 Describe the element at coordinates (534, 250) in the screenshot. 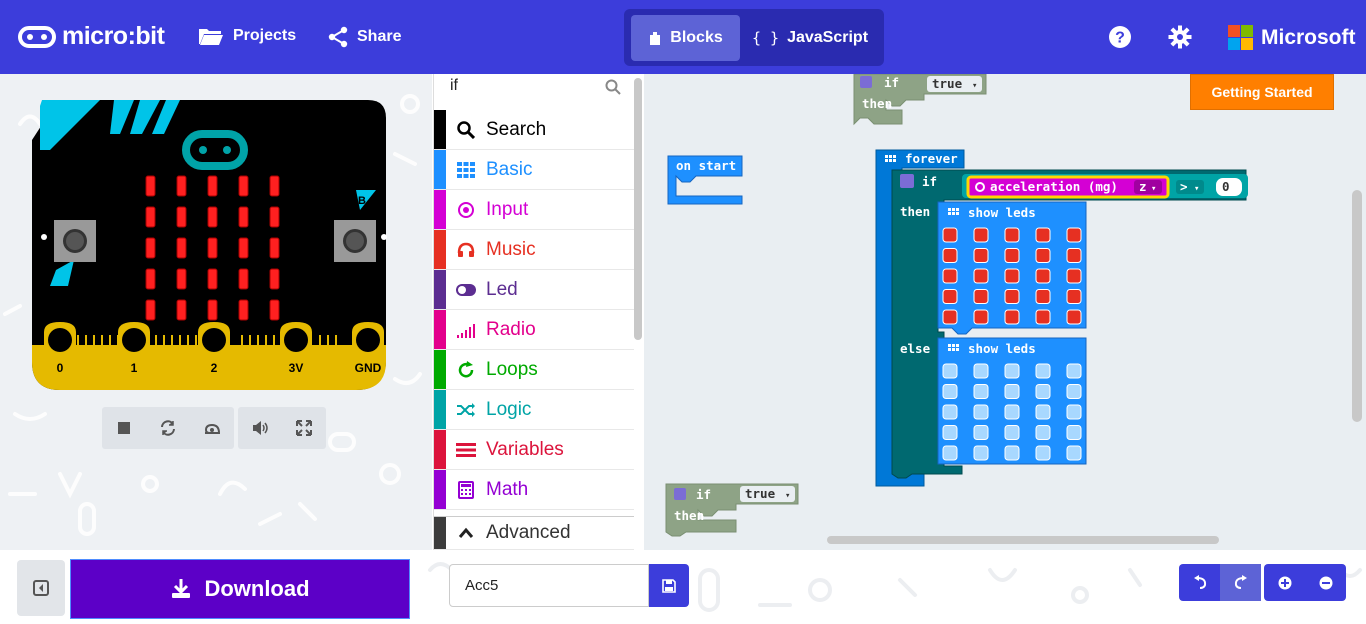

I see `toolbox-category-music: Music` at that location.